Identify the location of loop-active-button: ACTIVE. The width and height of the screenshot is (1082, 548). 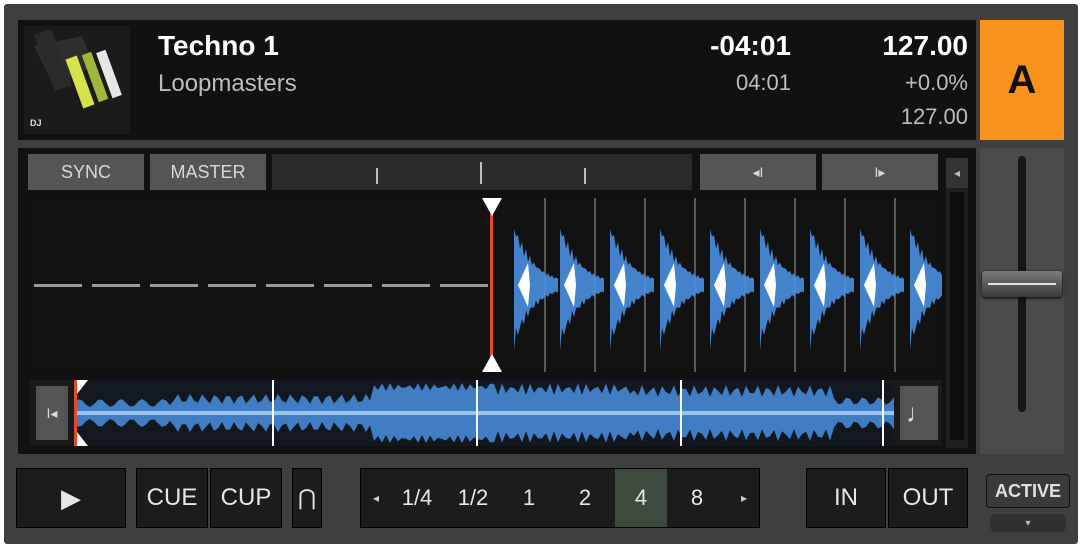
(1028, 491).